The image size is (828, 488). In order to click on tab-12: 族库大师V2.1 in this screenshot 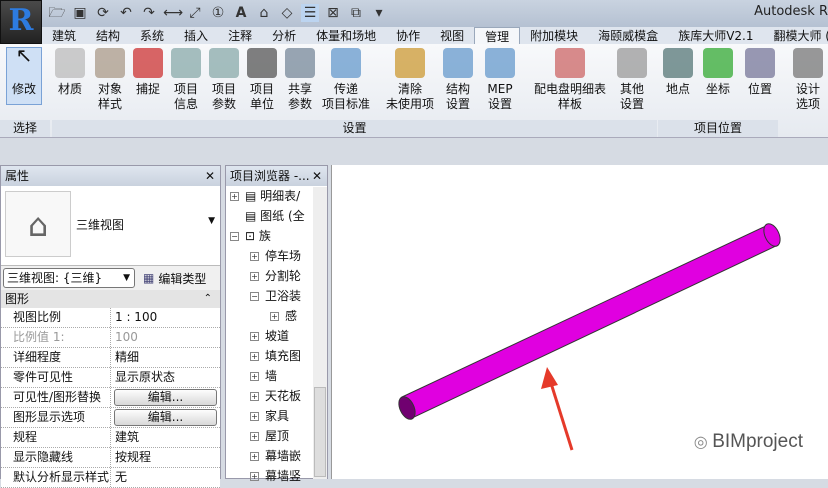, I will do `click(715, 36)`.